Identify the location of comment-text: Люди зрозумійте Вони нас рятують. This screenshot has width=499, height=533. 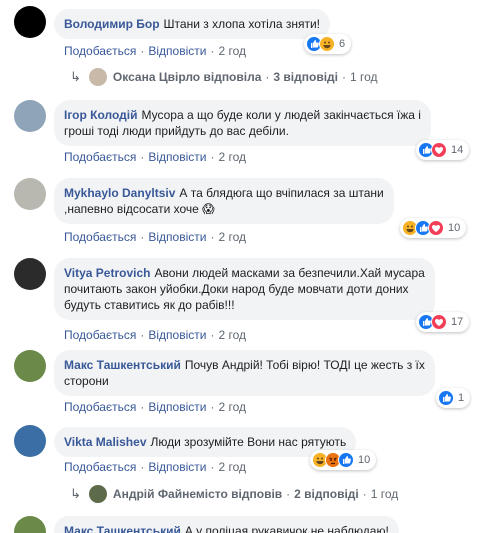
(248, 442).